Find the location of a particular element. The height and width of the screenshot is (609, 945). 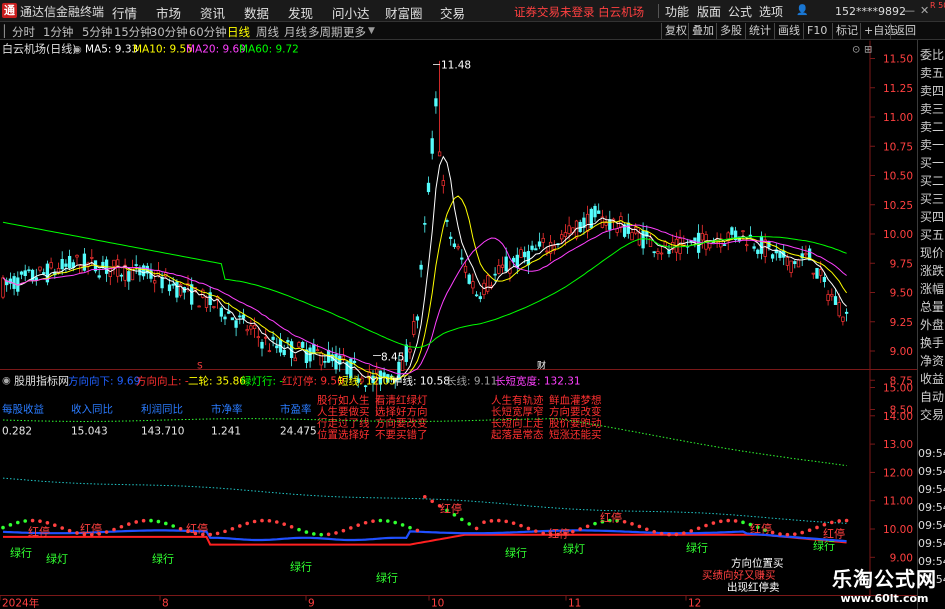

more-chevron-icon: ▼ is located at coordinates (371, 31).